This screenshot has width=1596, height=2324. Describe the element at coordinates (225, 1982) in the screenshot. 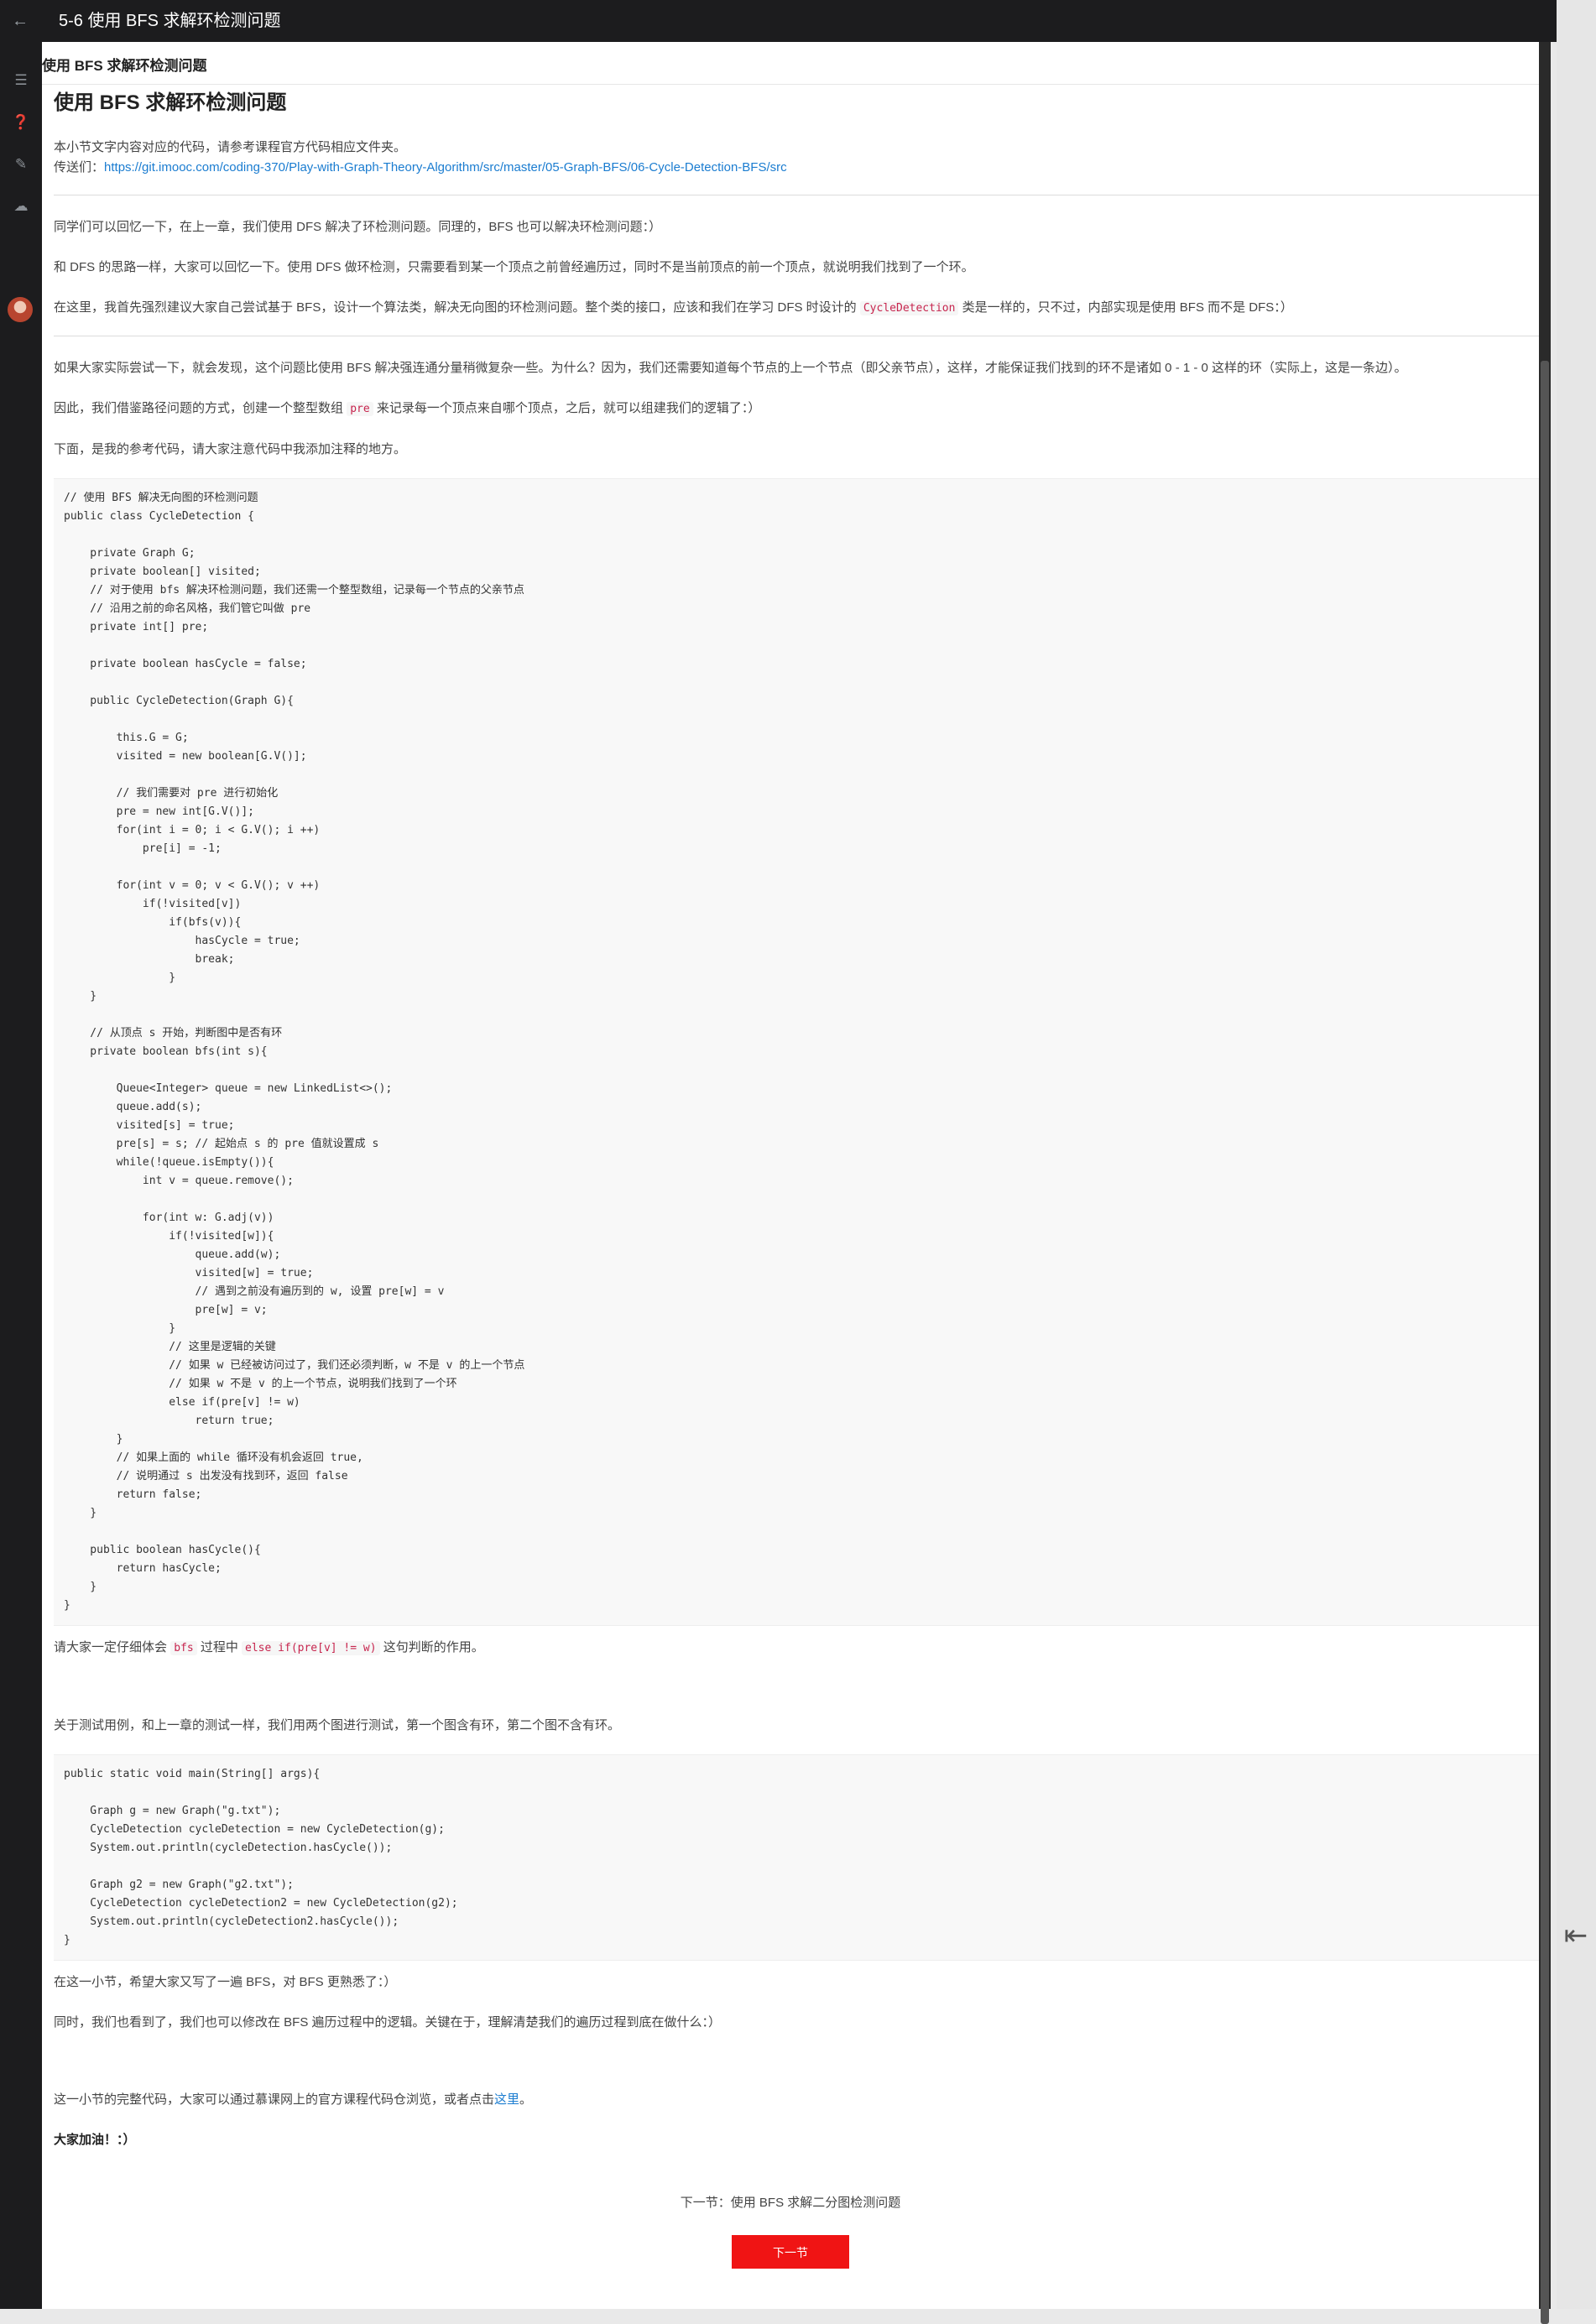

I see `paragraph: 在这一小节，希望大家又写了一遍 BFS，对 BFS 更熟悉了：）` at that location.